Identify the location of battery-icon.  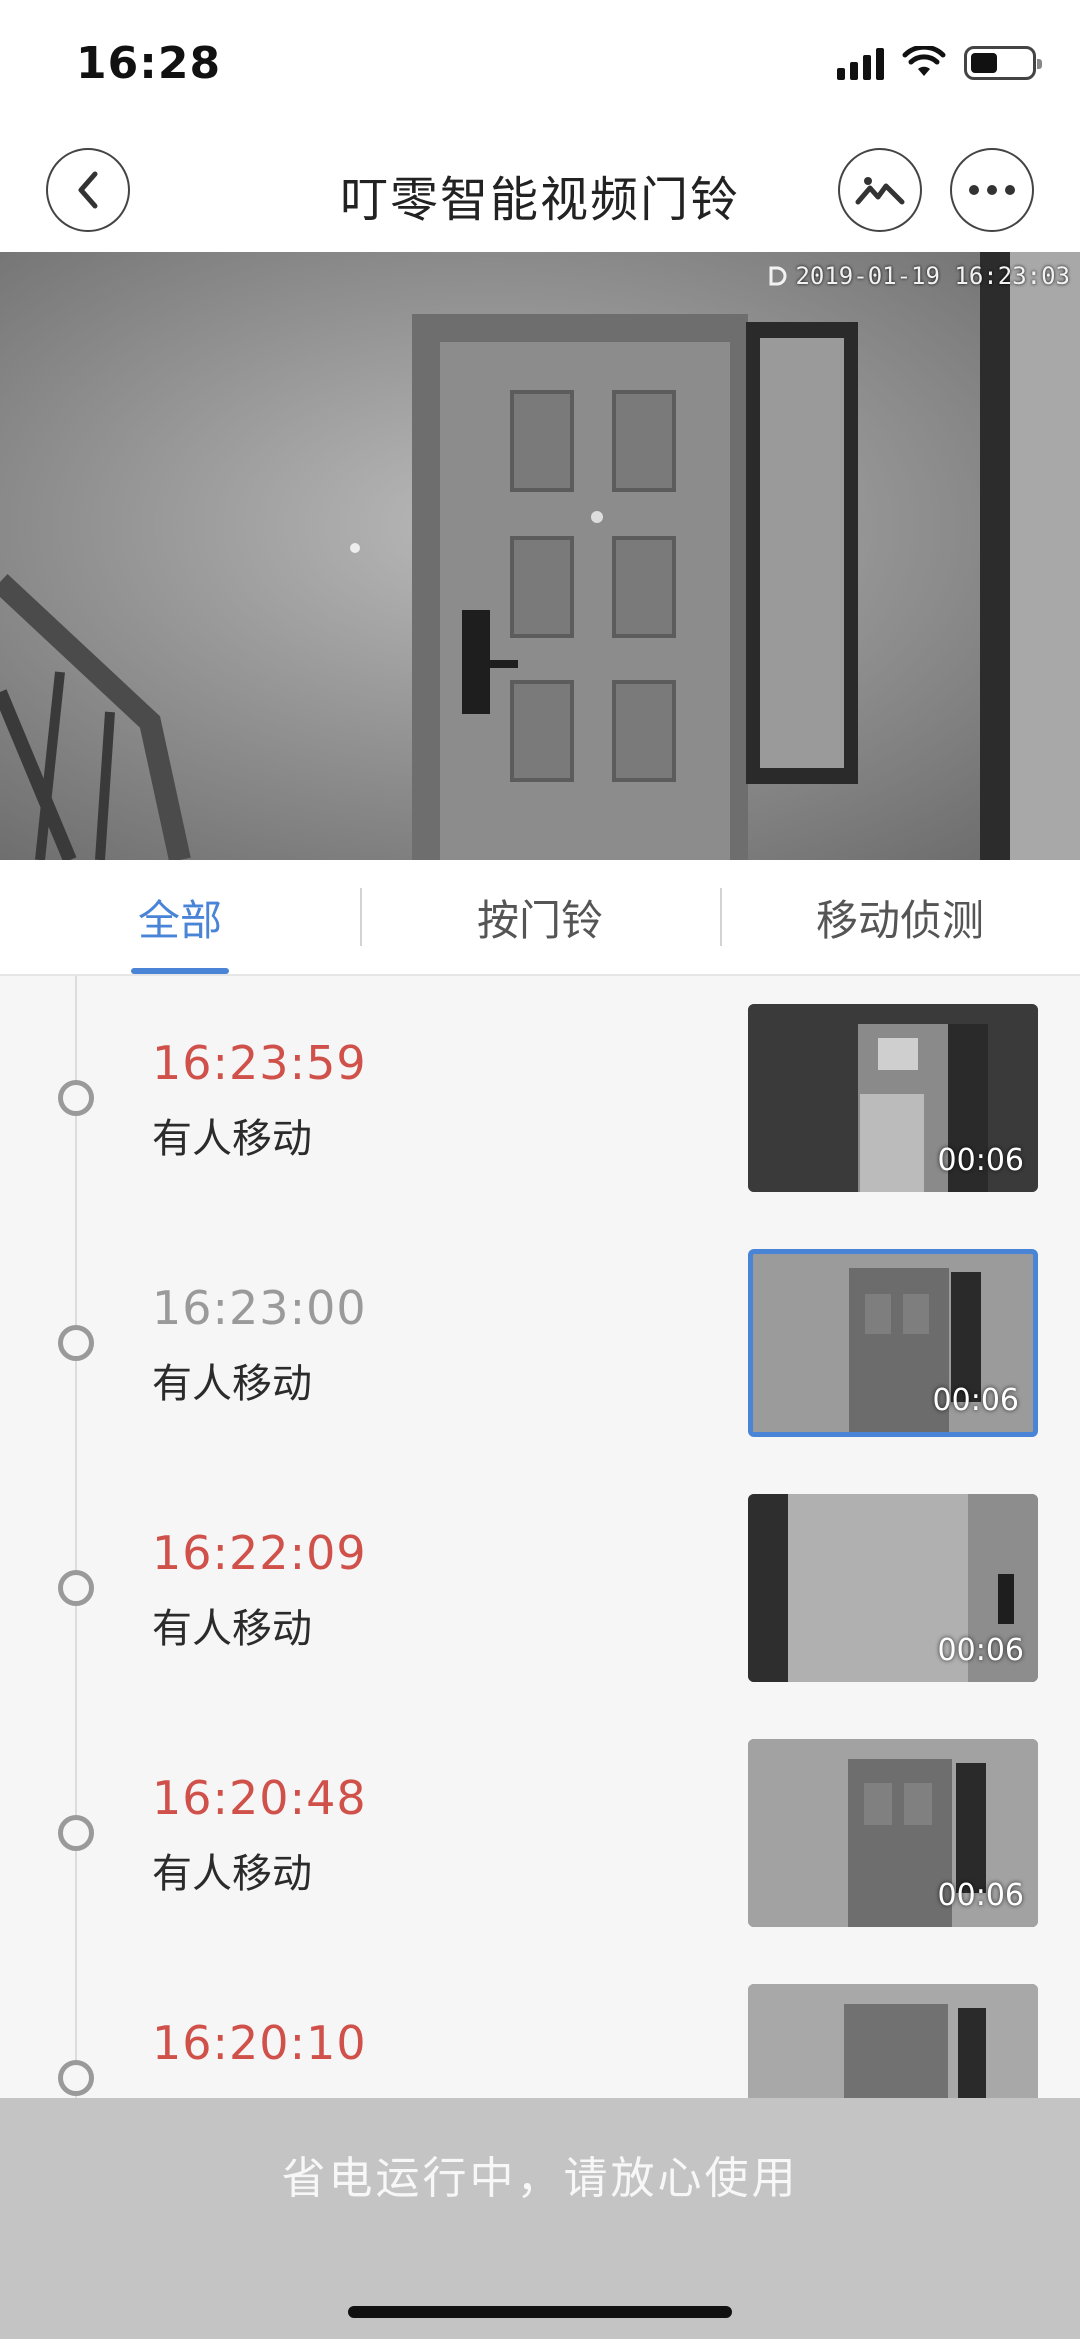
(1003, 63).